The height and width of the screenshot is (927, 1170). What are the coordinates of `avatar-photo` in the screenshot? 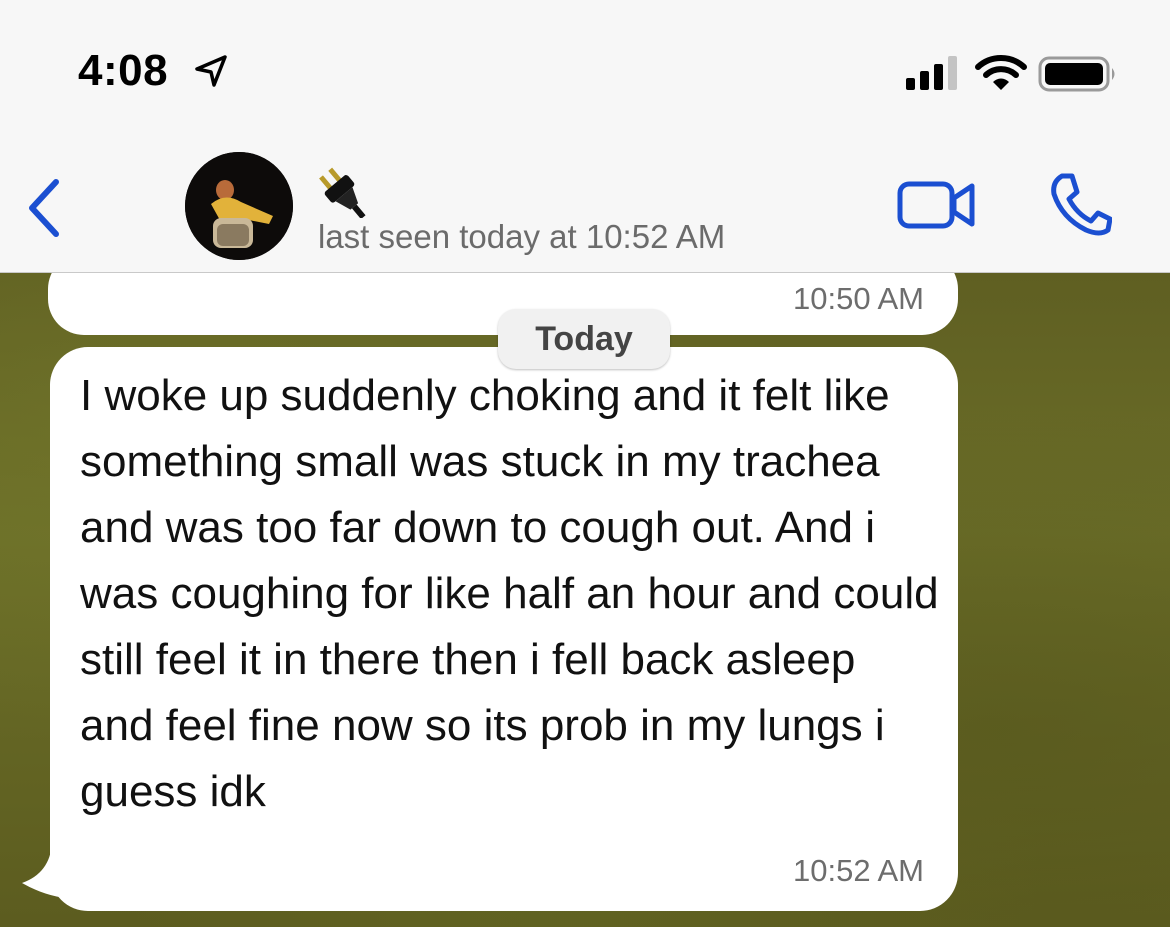 It's located at (239, 206).